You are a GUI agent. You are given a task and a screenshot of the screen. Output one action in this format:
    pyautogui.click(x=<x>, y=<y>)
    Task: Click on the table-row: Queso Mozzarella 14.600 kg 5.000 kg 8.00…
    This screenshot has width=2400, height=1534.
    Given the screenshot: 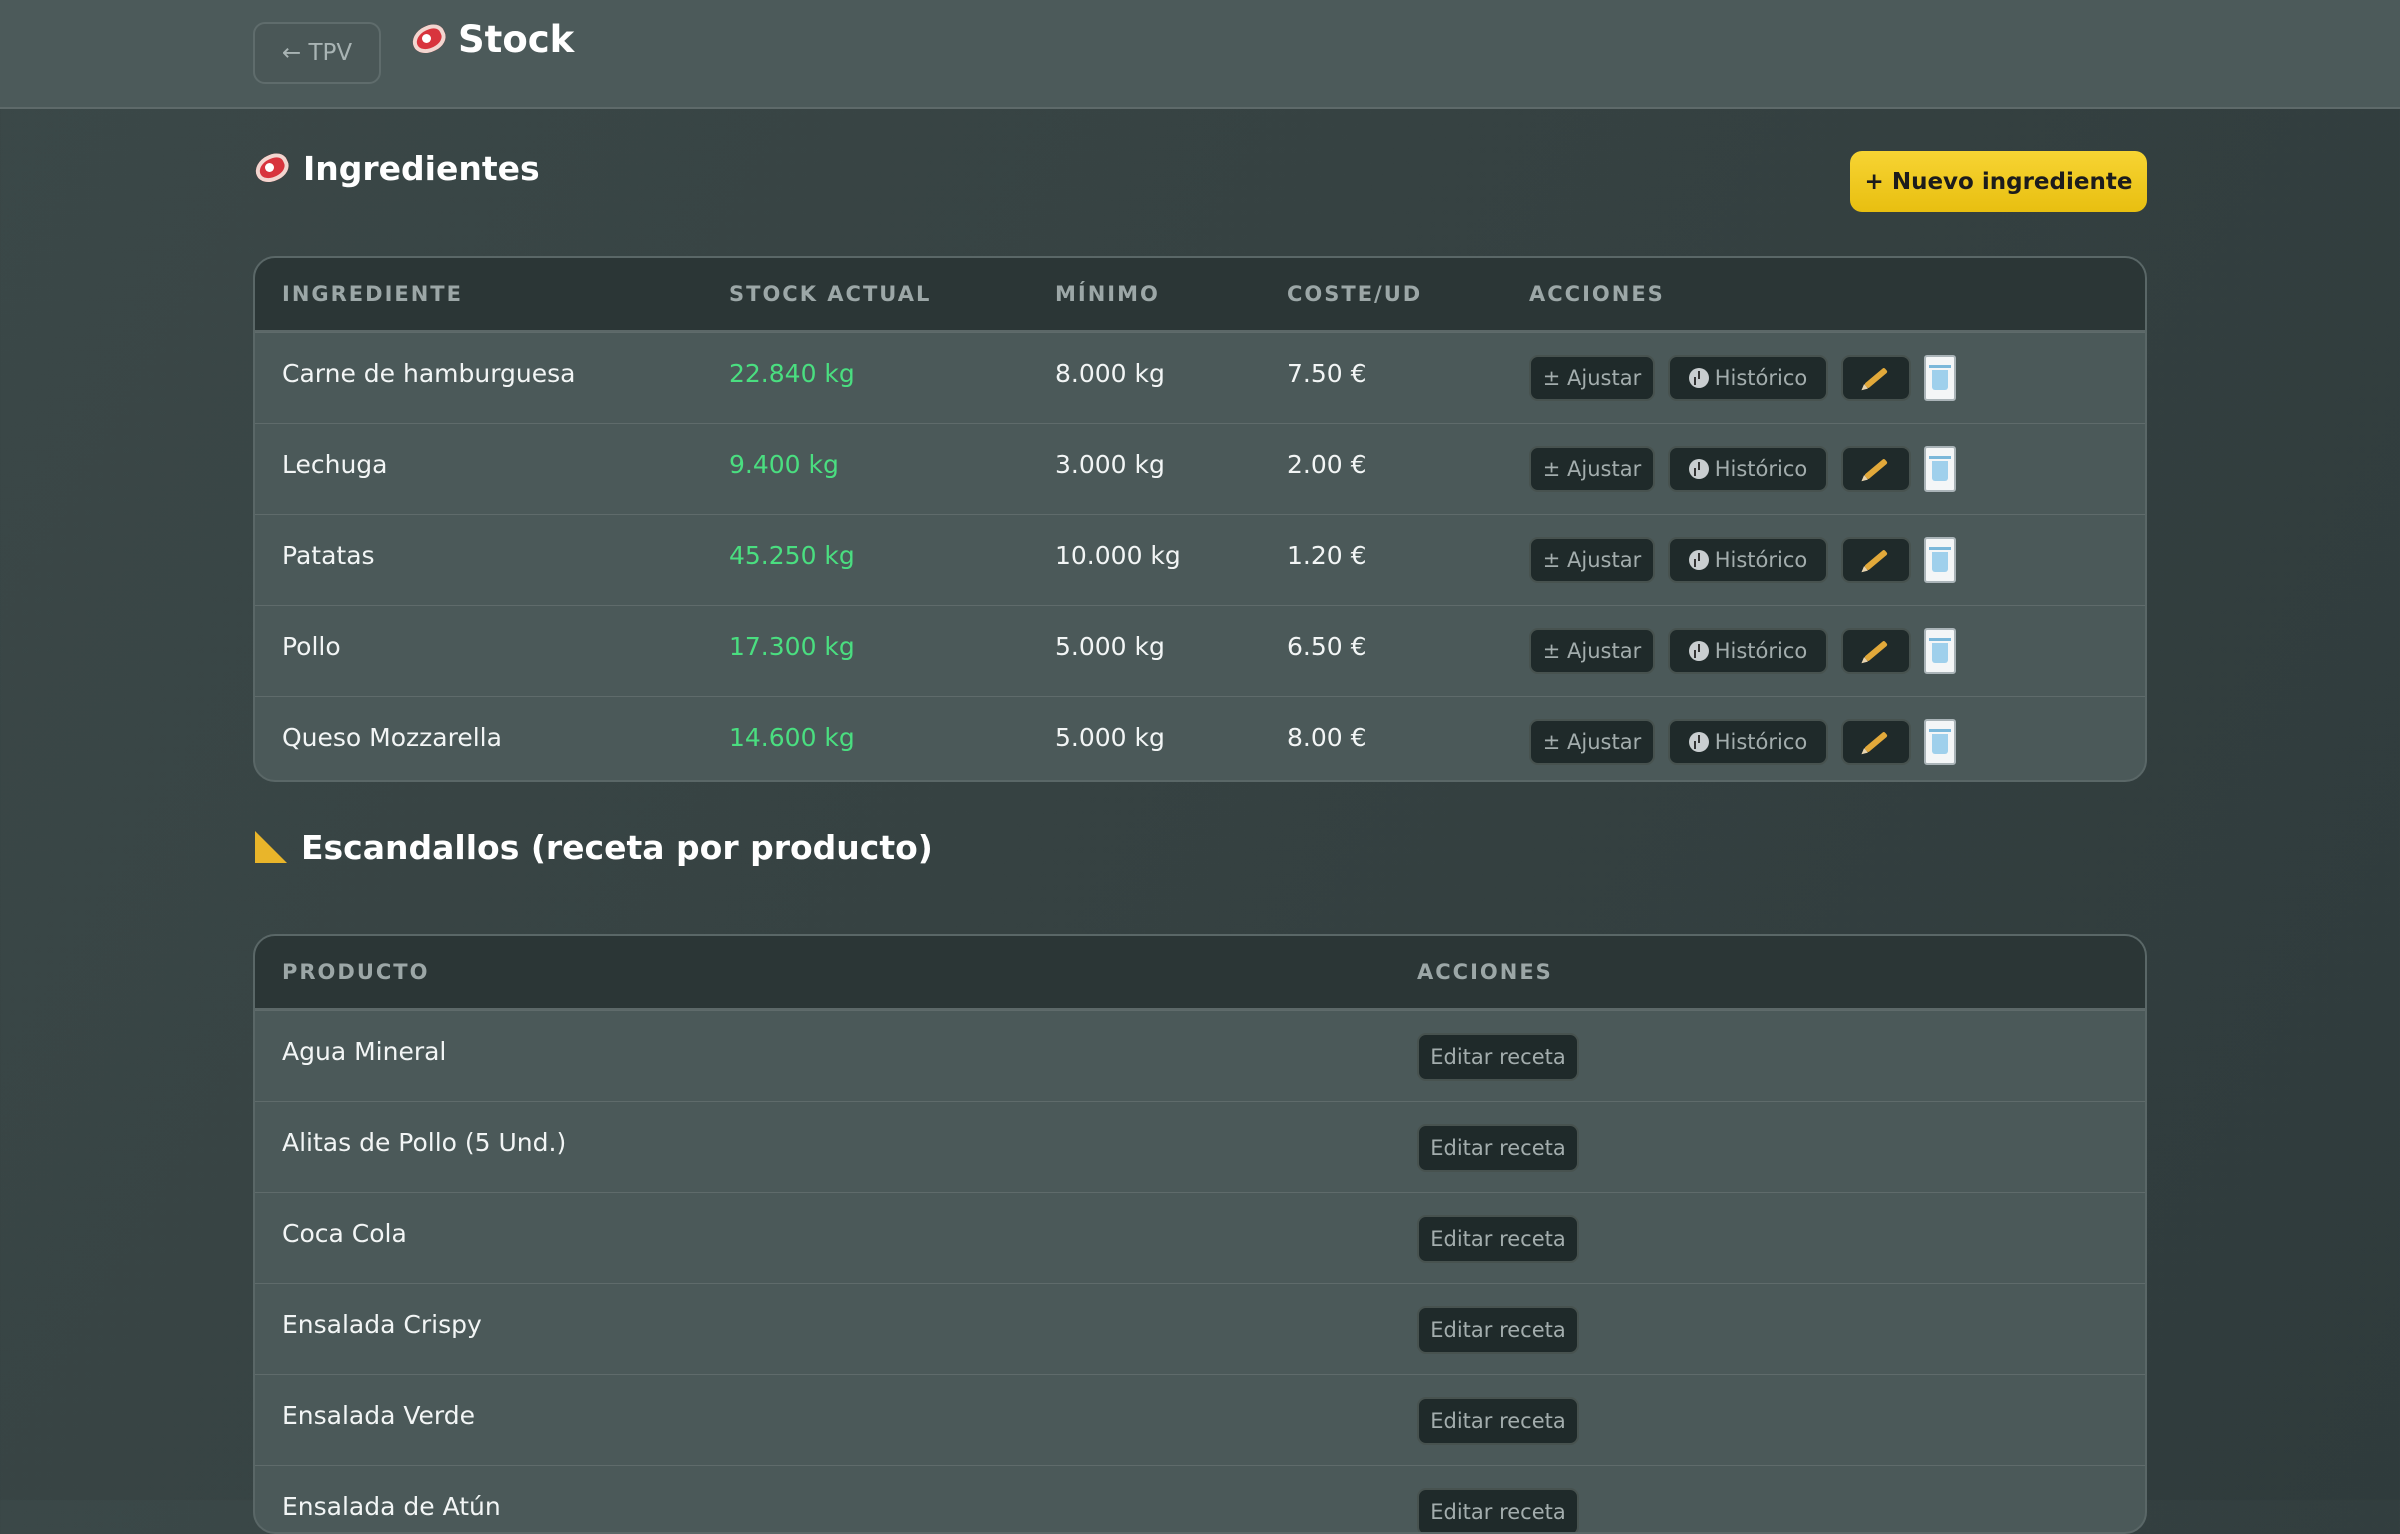 What is the action you would take?
    pyautogui.click(x=1200, y=738)
    